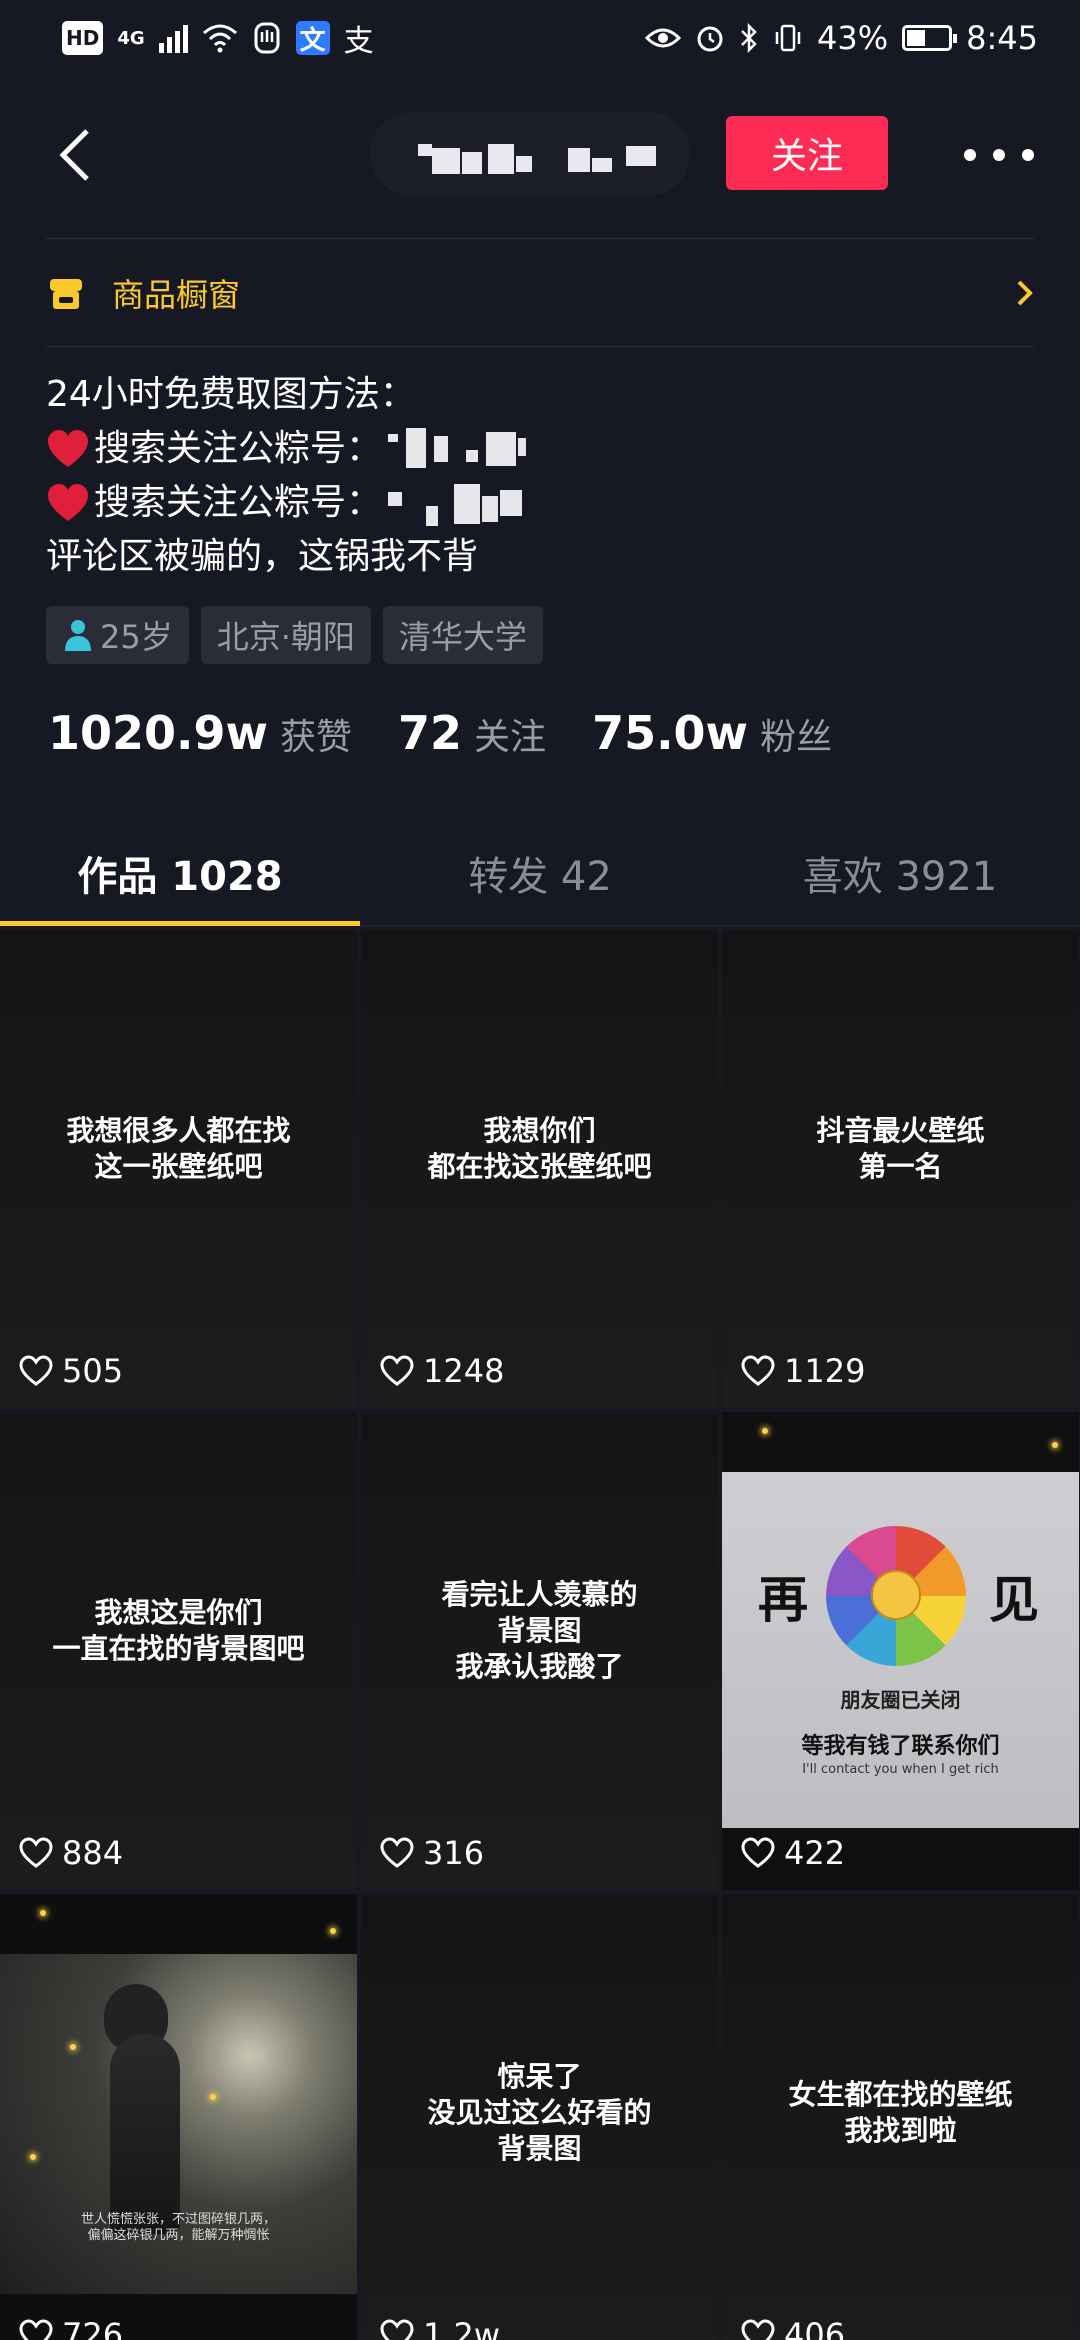 This screenshot has height=2340, width=1080. What do you see at coordinates (1014, 1600) in the screenshot?
I see `bye-right-char: 见` at bounding box center [1014, 1600].